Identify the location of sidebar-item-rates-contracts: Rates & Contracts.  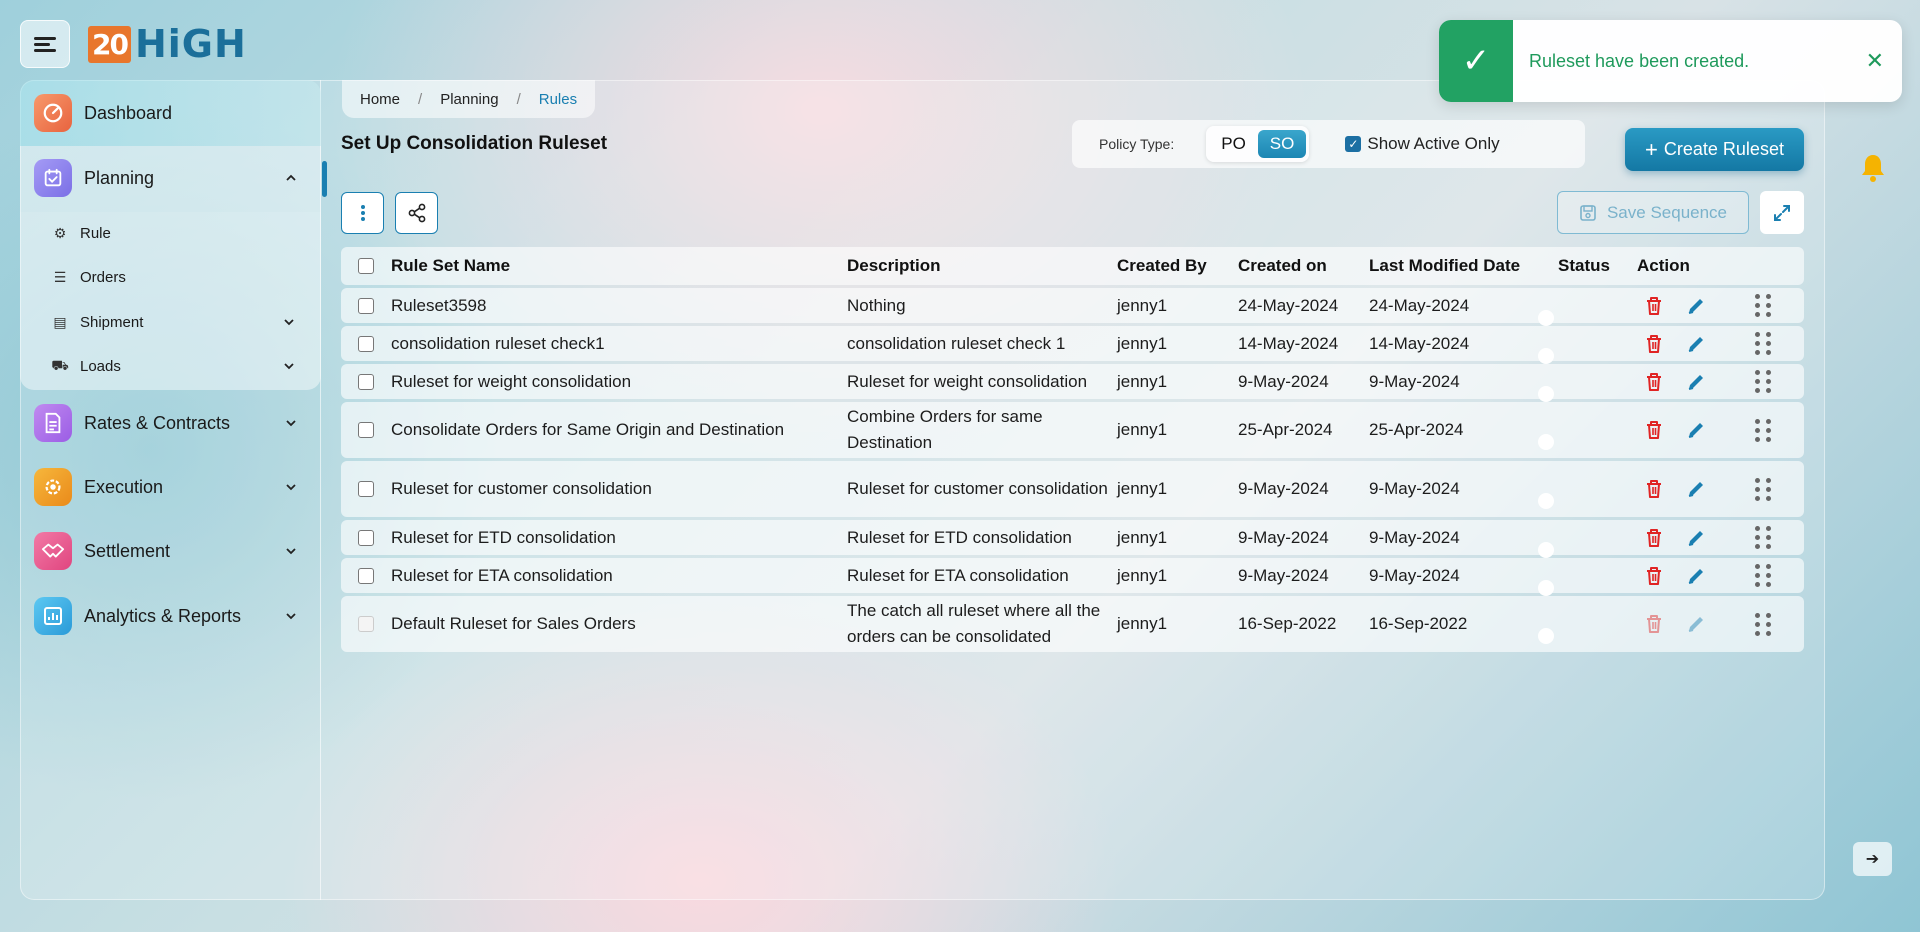
(170, 423).